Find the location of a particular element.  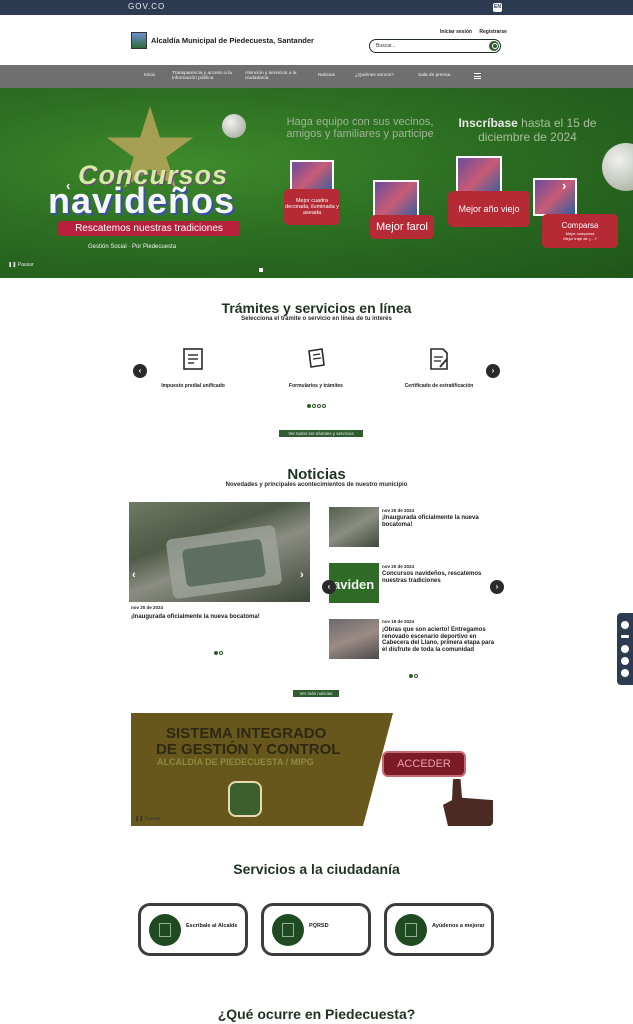

banner-pause-button: ❚❚ Pausar is located at coordinates (148, 819).